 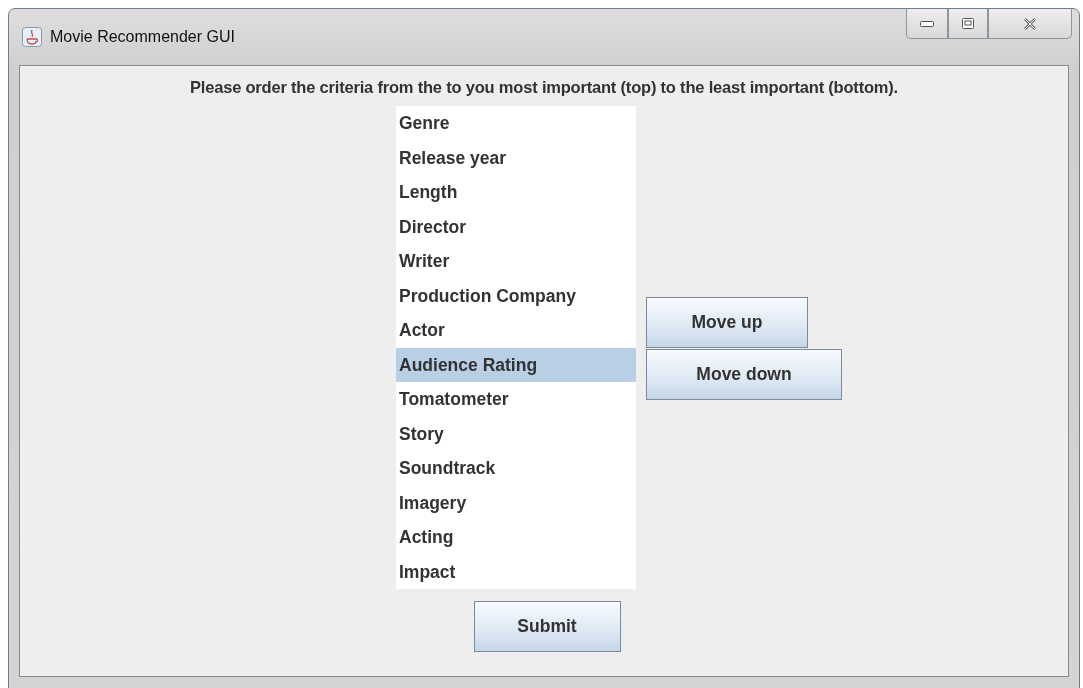 What do you see at coordinates (516, 295) in the screenshot?
I see `list-item: Production Company` at bounding box center [516, 295].